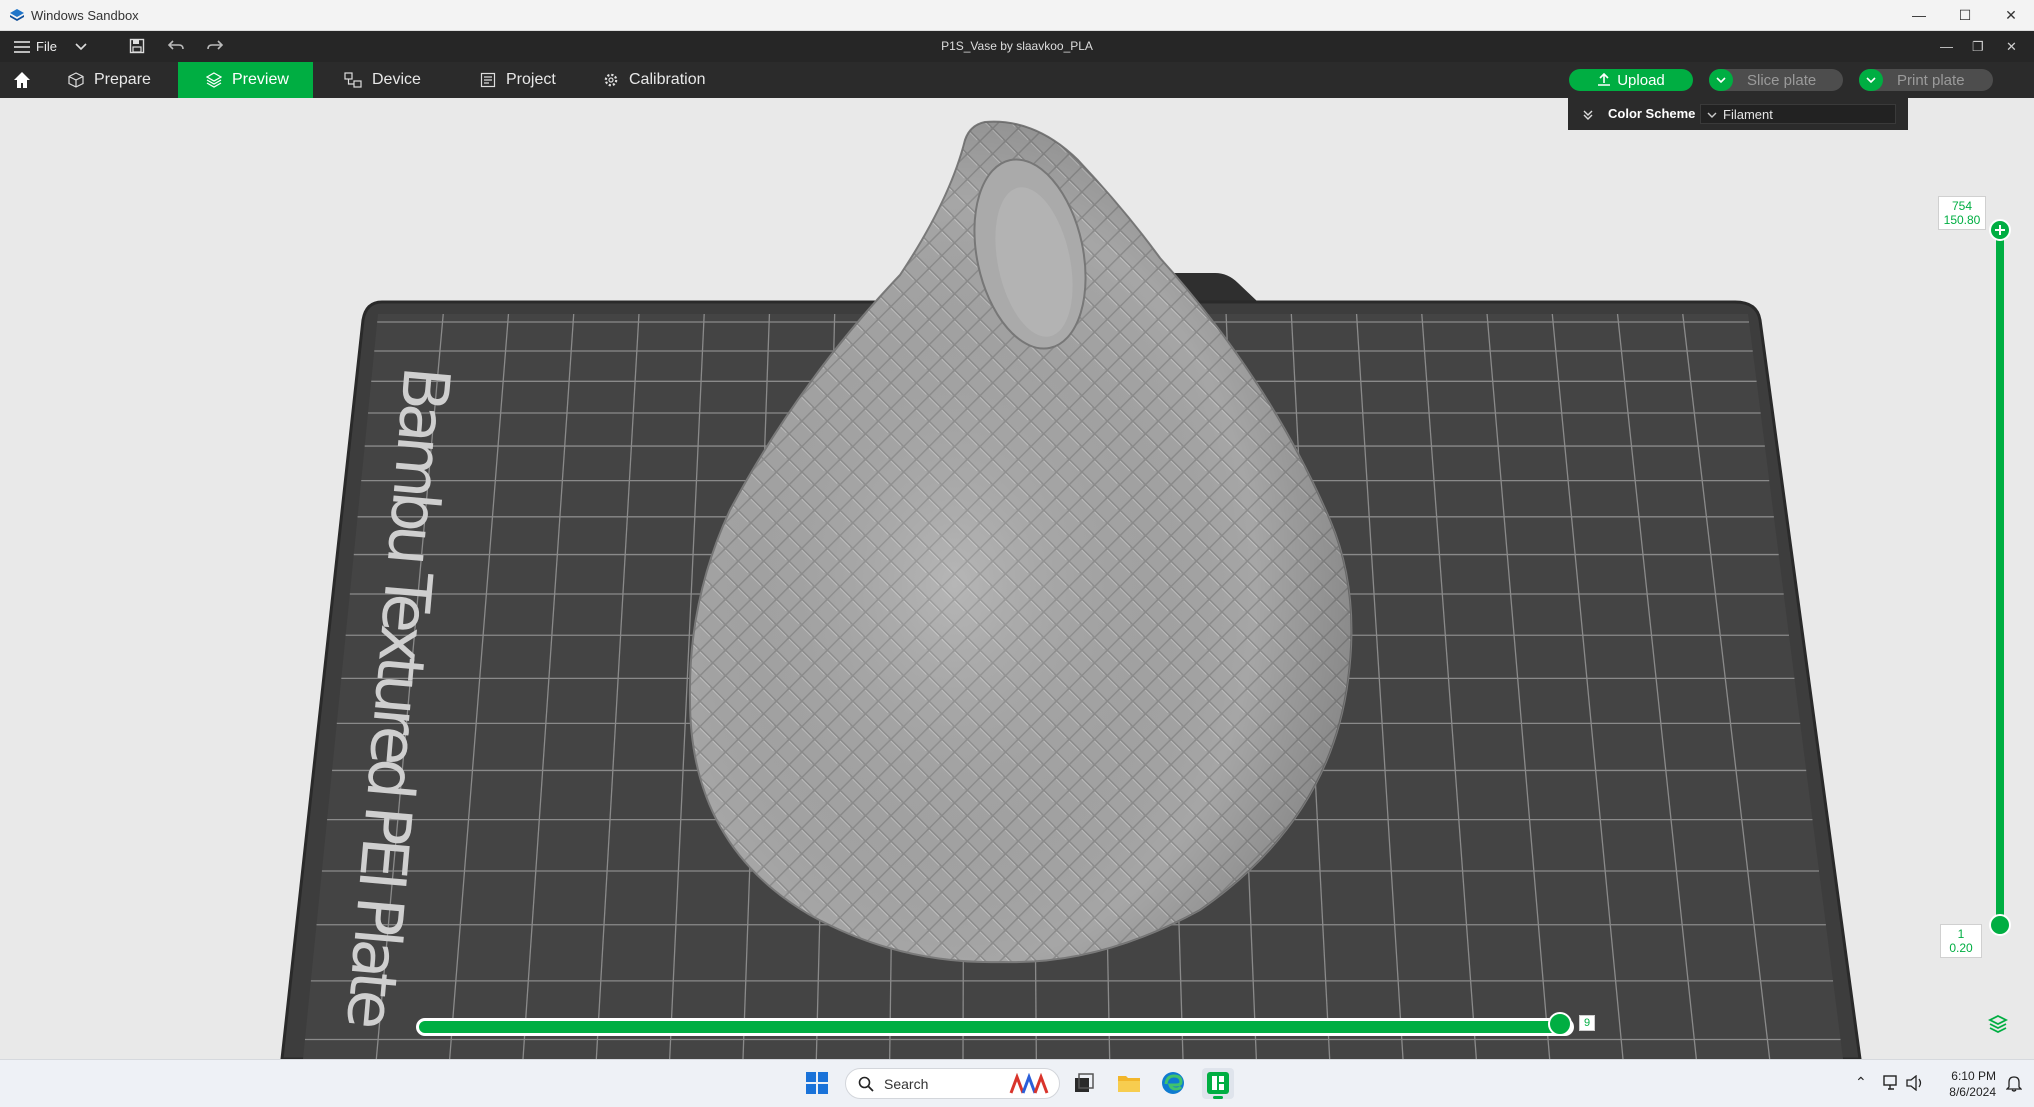 The height and width of the screenshot is (1107, 2034). I want to click on volume-icon, so click(1915, 1083).